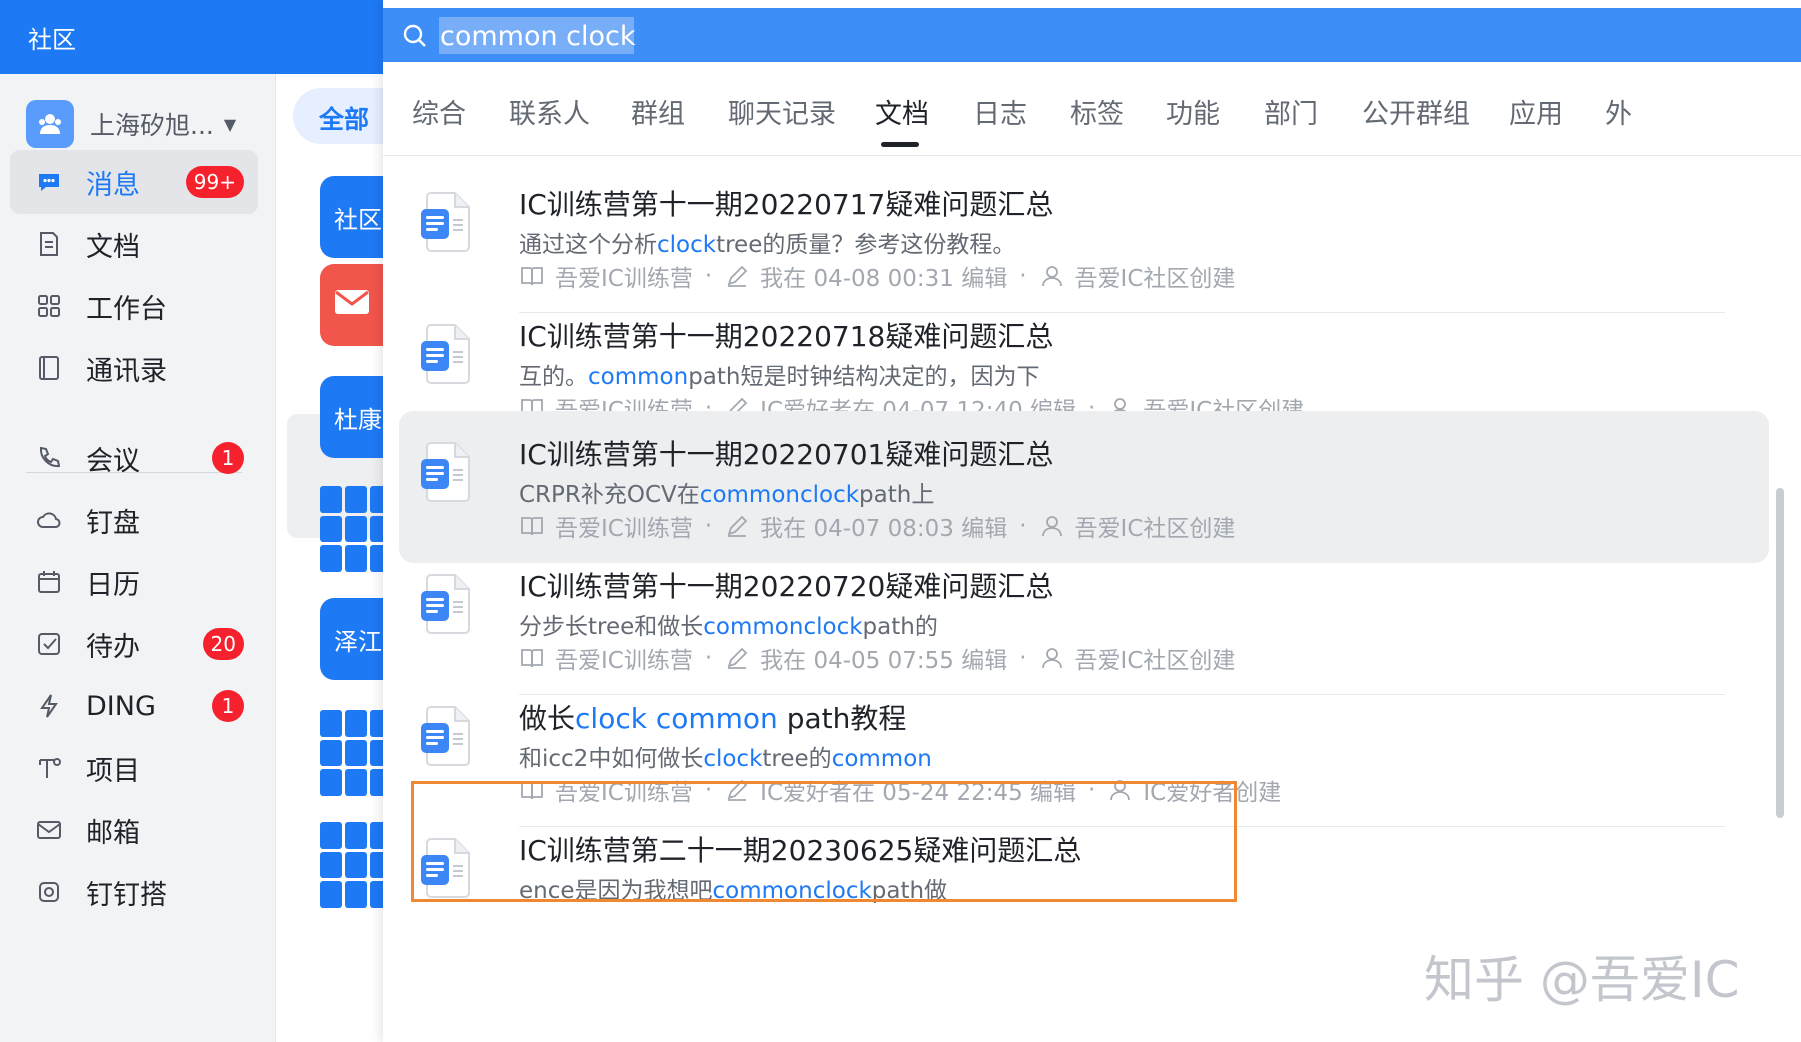 The height and width of the screenshot is (1042, 1801). I want to click on sidebar-item-calendar: 日历, so click(134, 582).